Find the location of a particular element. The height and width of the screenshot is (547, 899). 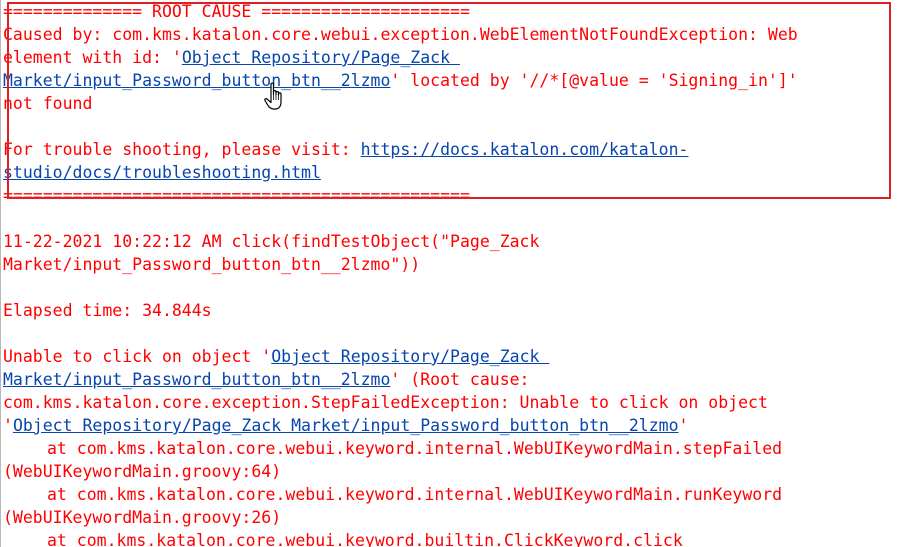

hand-pointer-icon is located at coordinates (273, 96).